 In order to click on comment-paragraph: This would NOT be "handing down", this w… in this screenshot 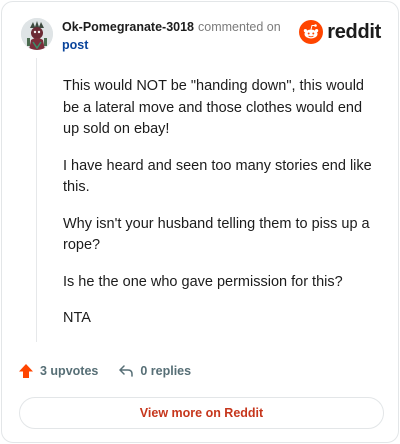, I will do `click(213, 107)`.